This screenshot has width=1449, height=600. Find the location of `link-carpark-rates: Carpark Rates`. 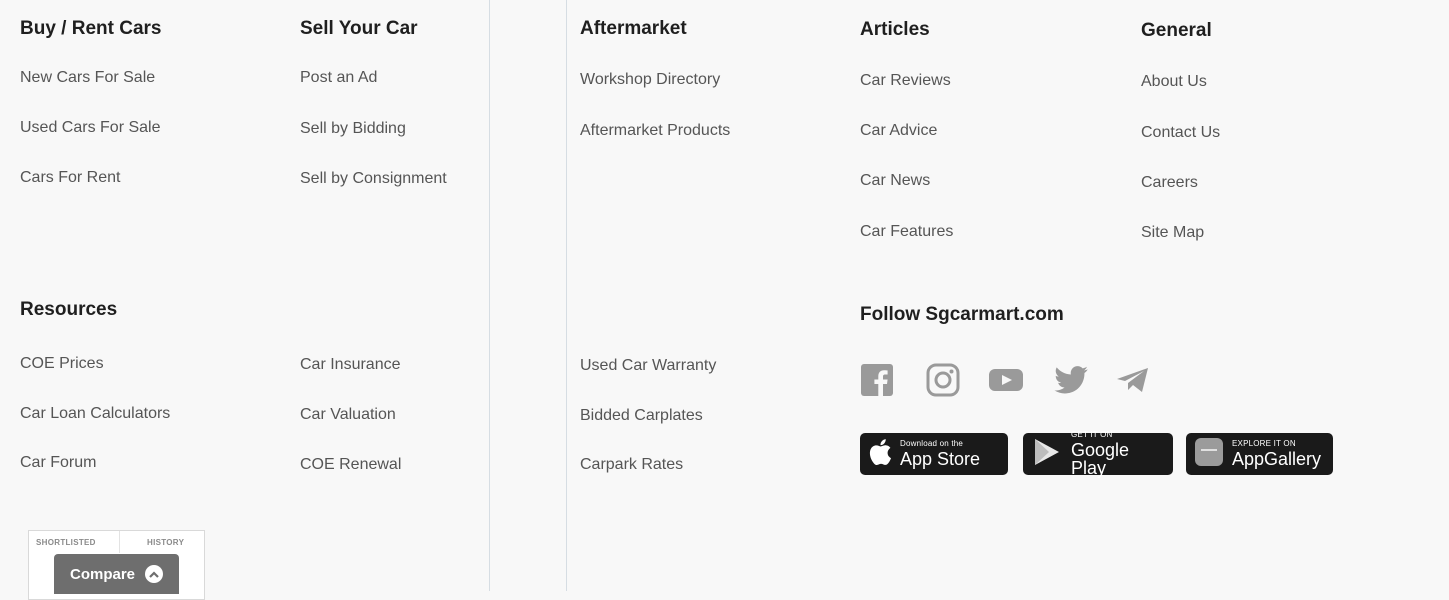

link-carpark-rates: Carpark Rates is located at coordinates (631, 465).